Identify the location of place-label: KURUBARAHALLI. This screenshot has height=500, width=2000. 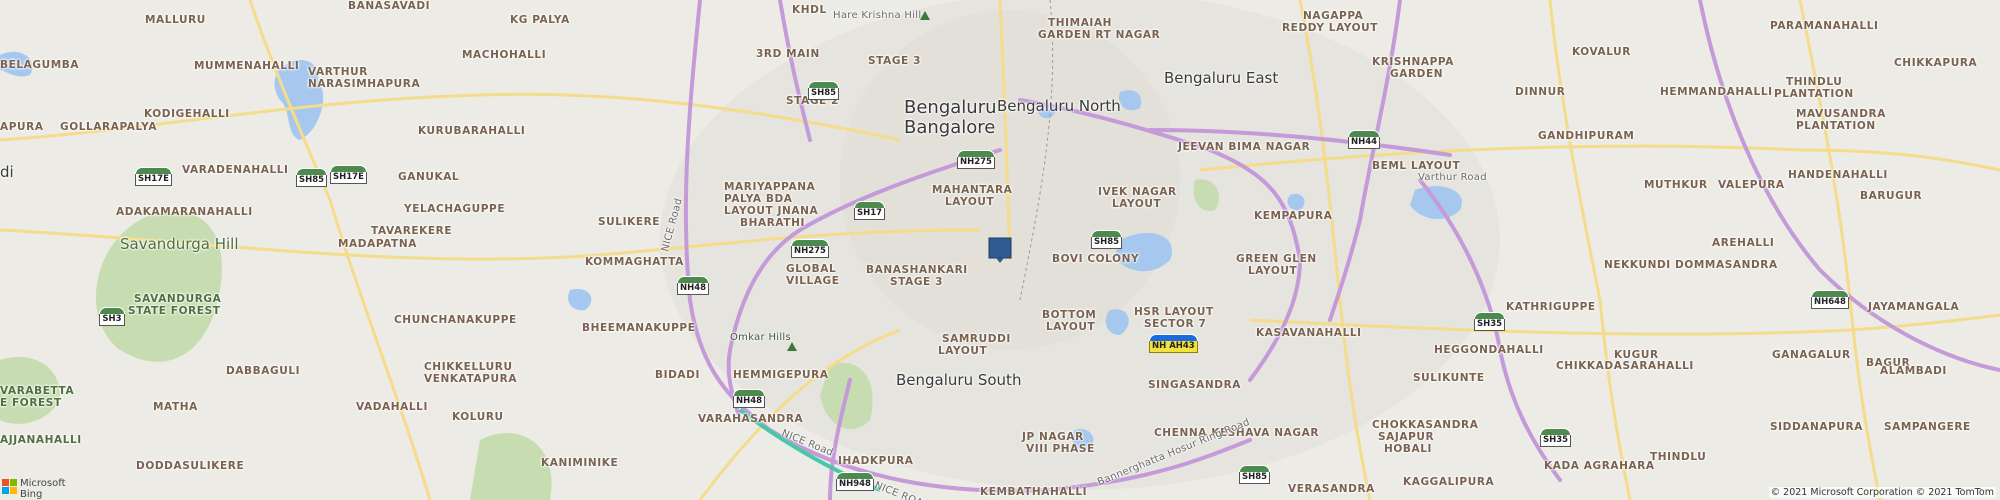
(472, 131).